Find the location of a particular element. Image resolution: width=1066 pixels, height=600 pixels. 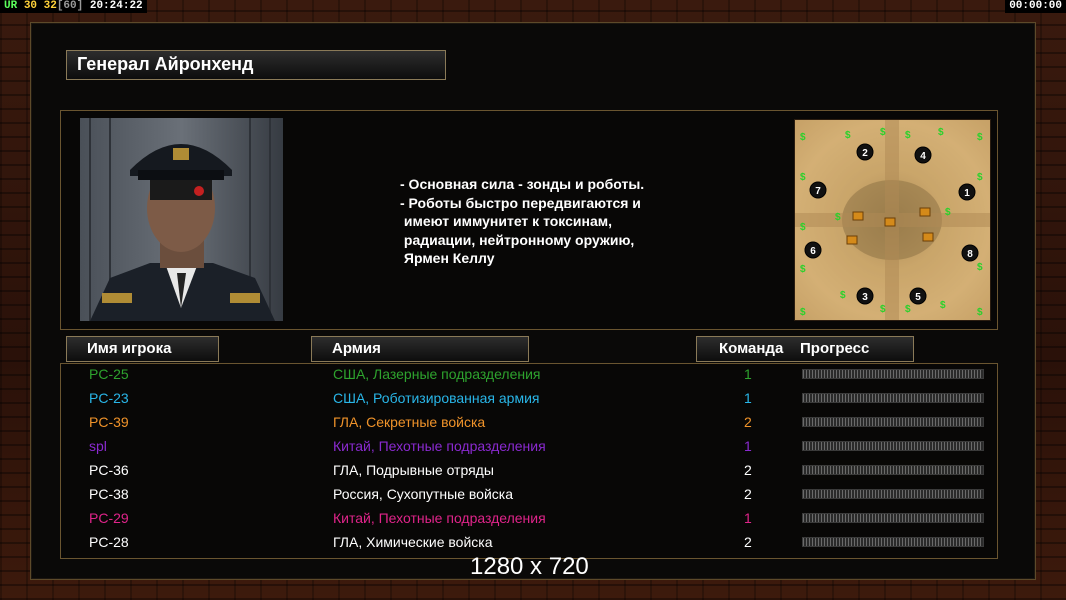

general-title-box: Генерал Айронхенд is located at coordinates (256, 65).